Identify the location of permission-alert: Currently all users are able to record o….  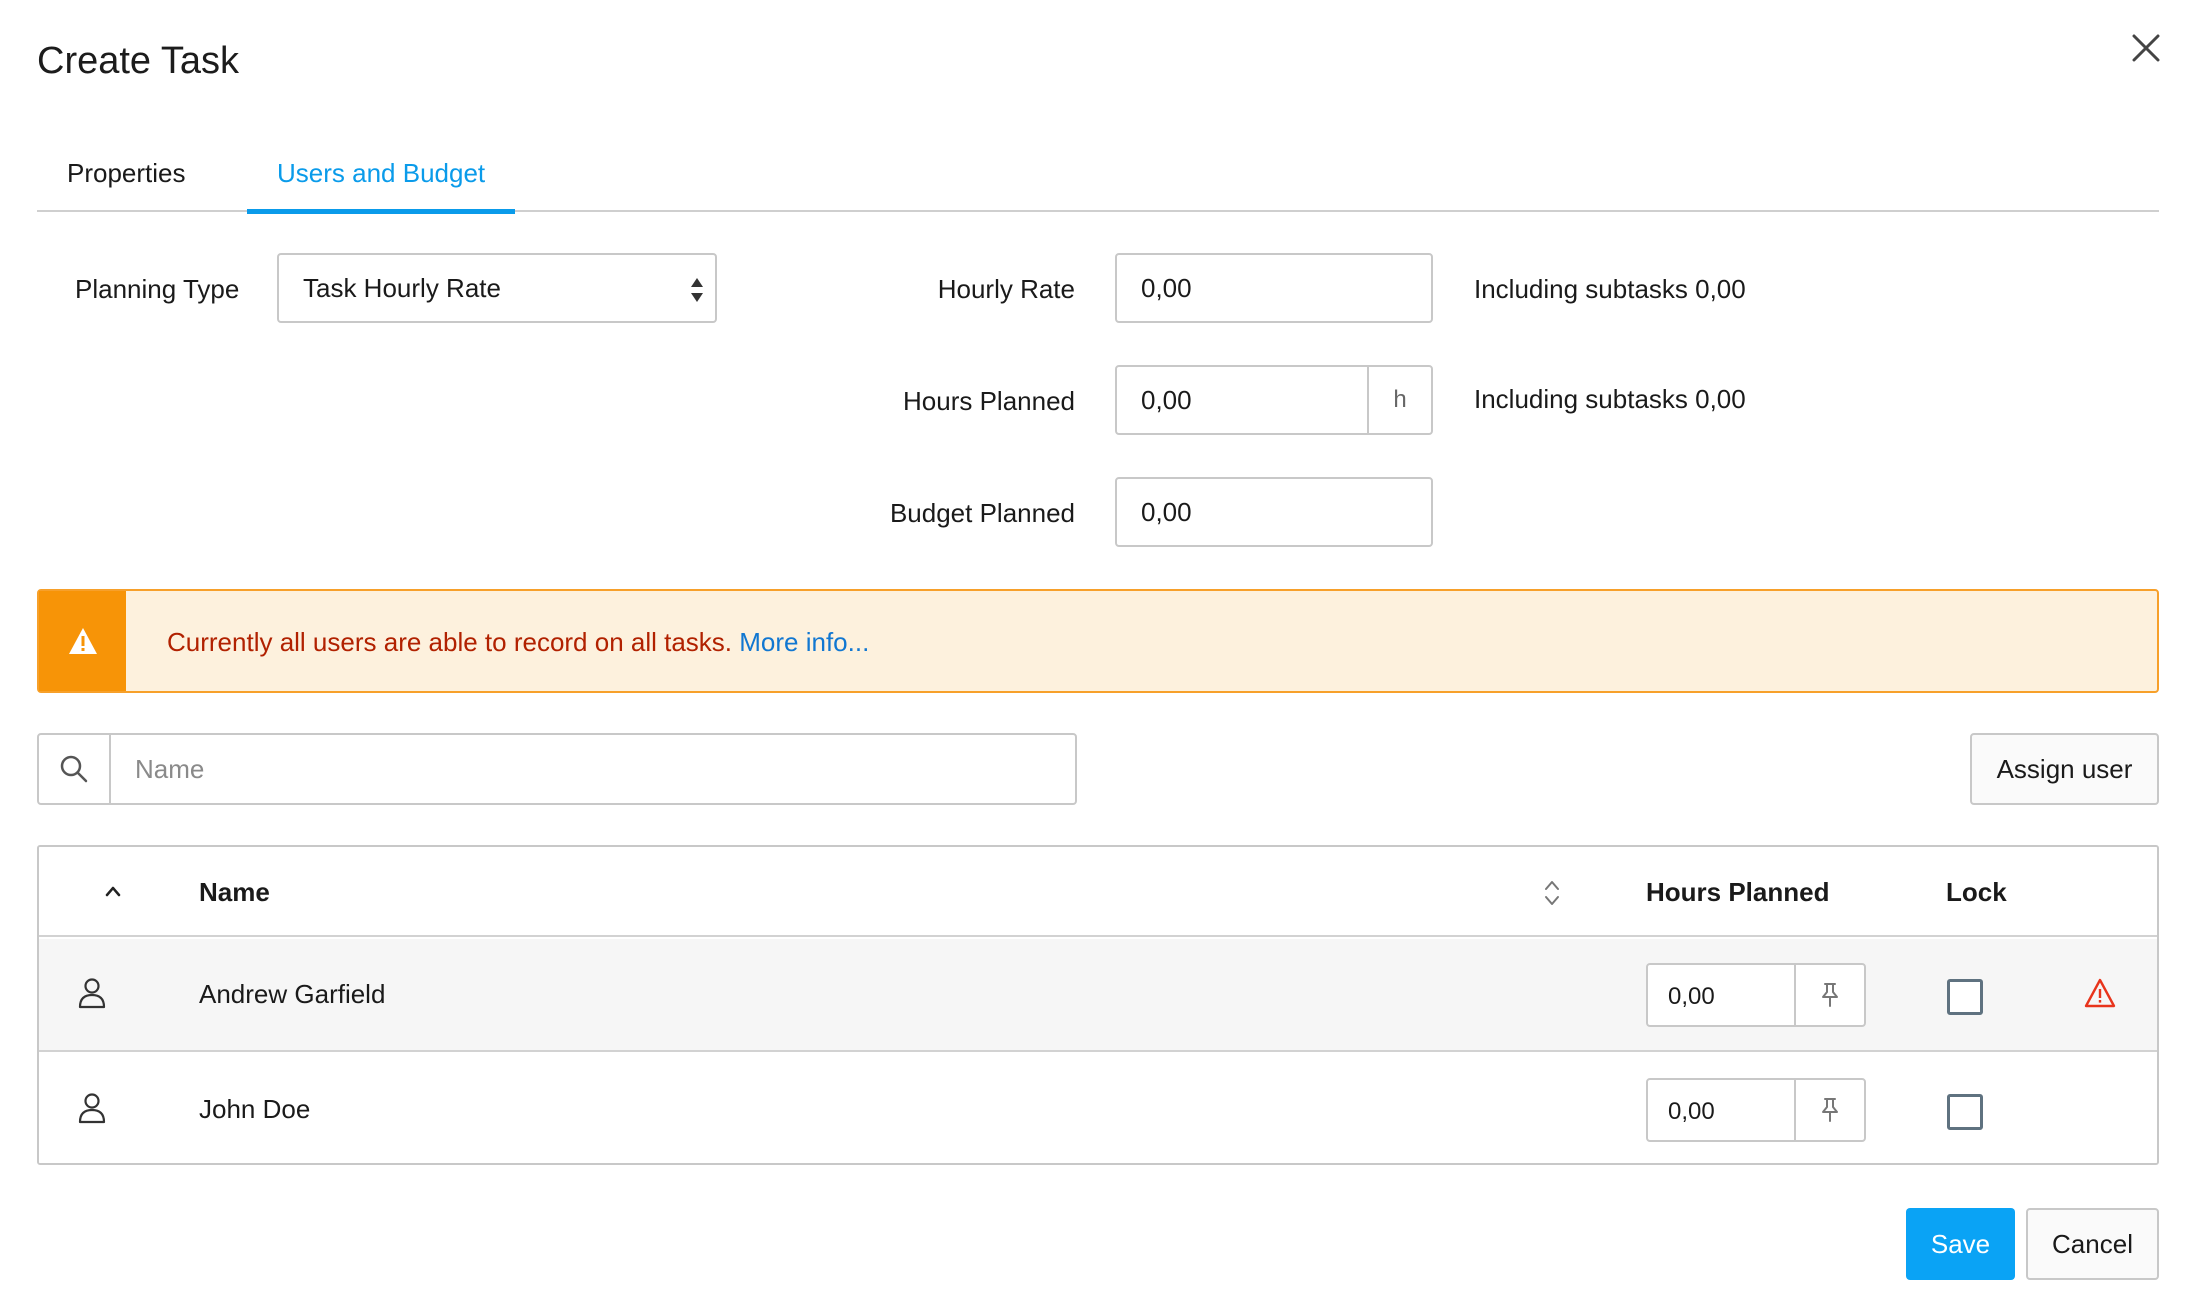
(1098, 641).